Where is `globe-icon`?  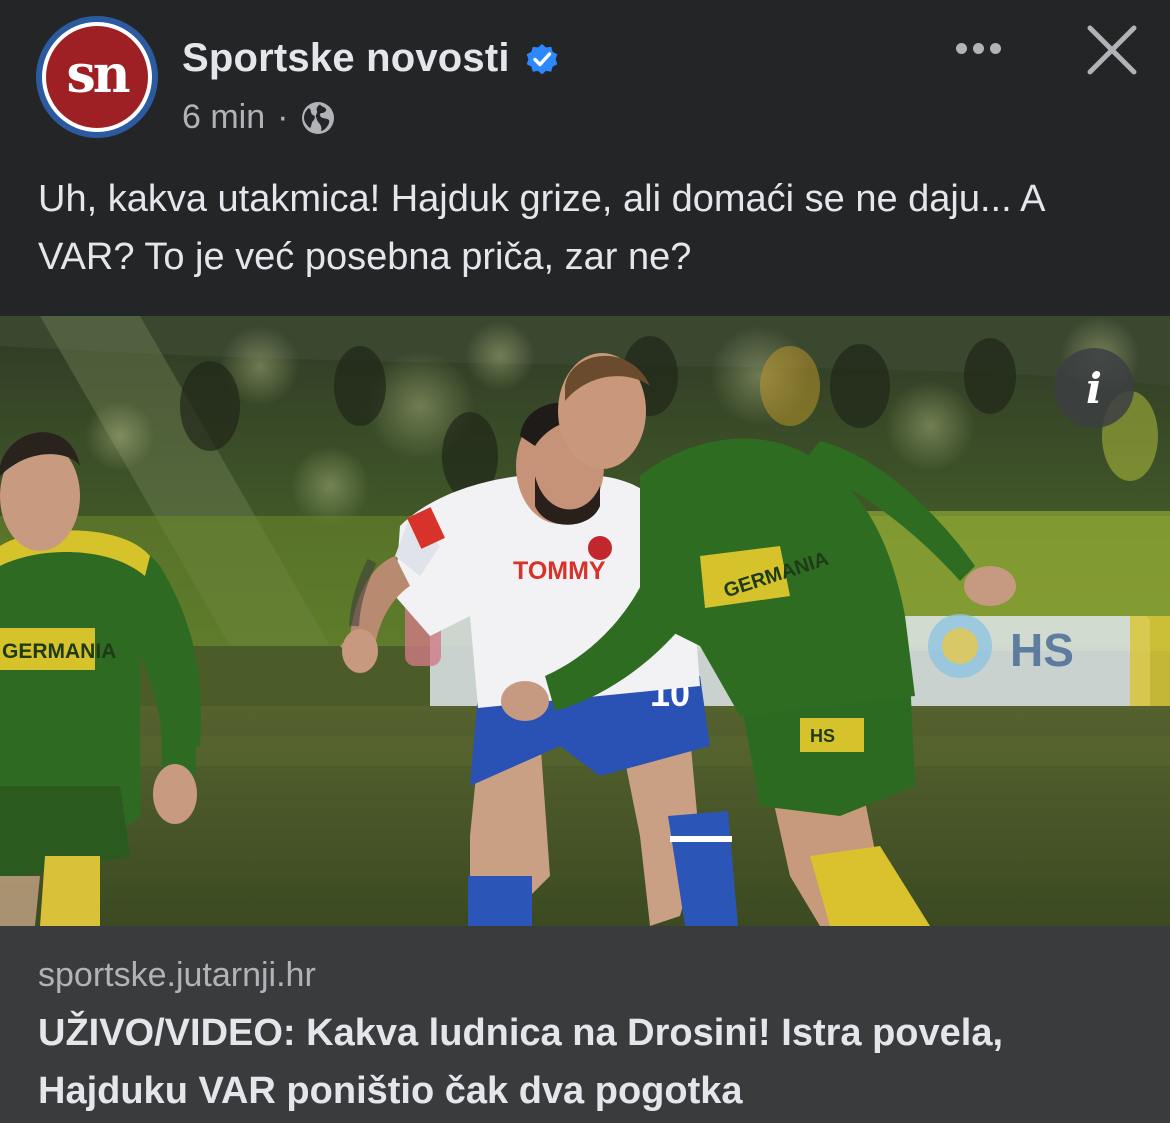
globe-icon is located at coordinates (318, 117).